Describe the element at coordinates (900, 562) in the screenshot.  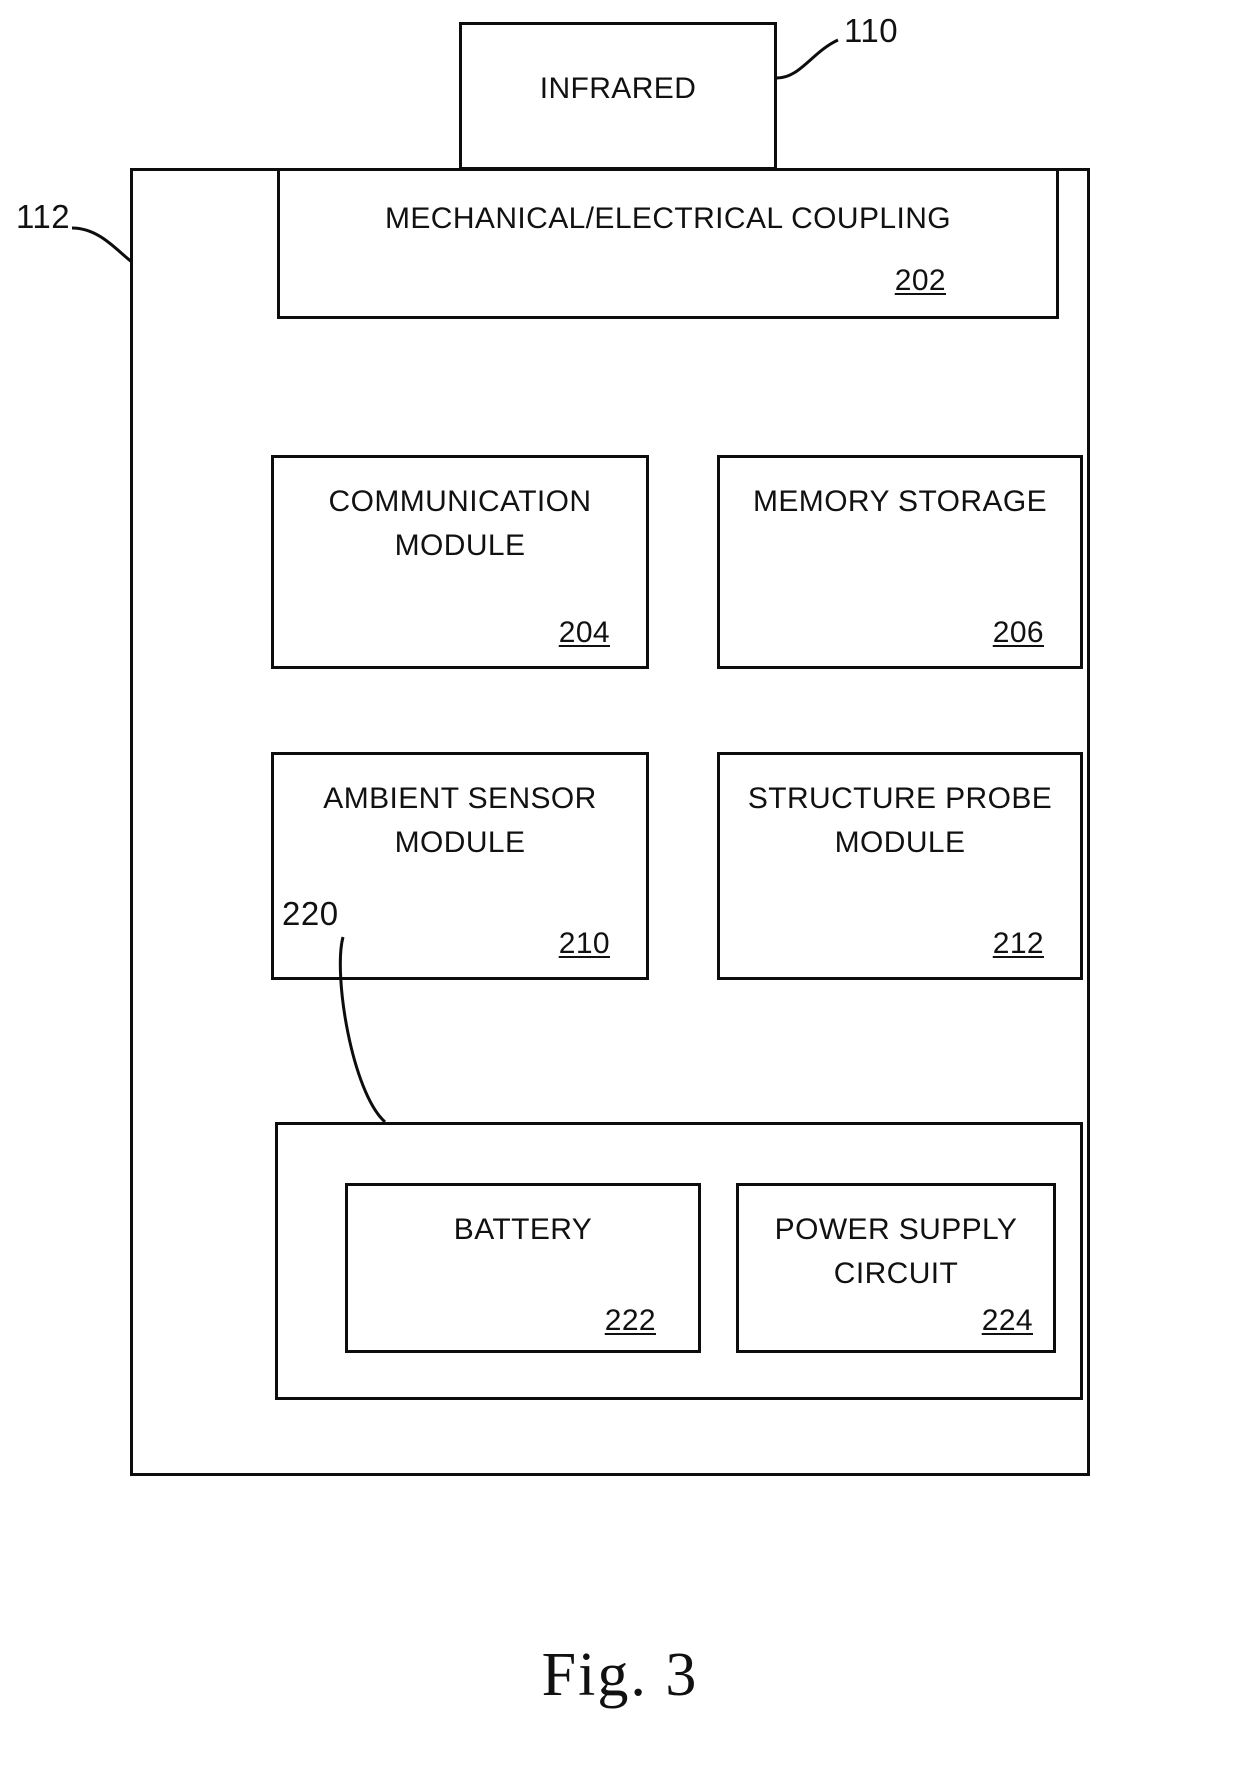
I see `memory-storage-block: MEMORY STORAGE 206` at that location.